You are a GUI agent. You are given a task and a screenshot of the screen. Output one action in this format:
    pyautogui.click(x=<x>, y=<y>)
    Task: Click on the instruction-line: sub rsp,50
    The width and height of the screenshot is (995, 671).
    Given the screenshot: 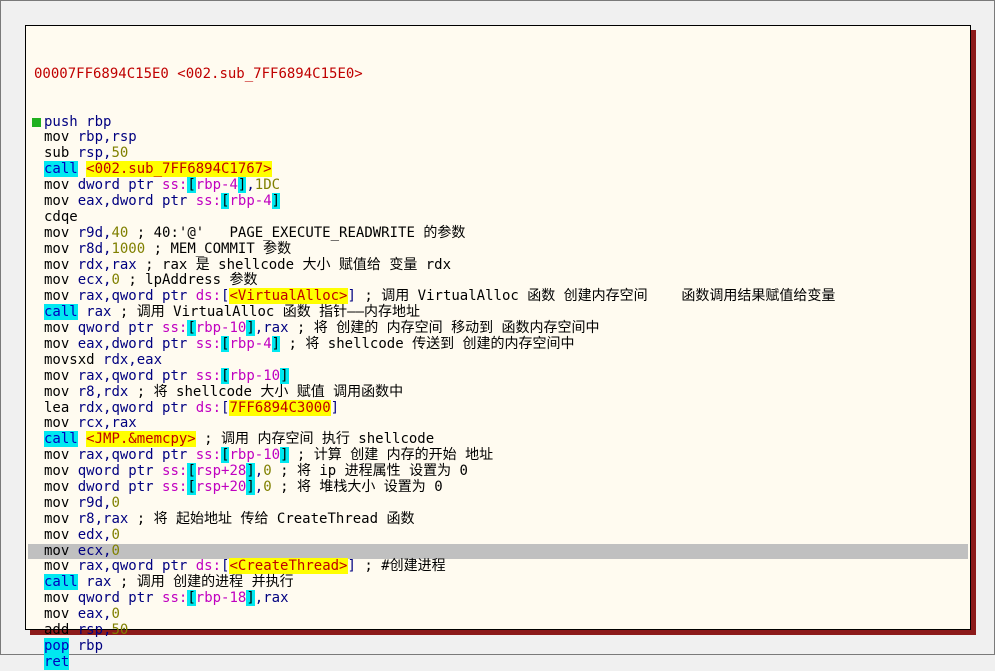 What is the action you would take?
    pyautogui.click(x=499, y=153)
    